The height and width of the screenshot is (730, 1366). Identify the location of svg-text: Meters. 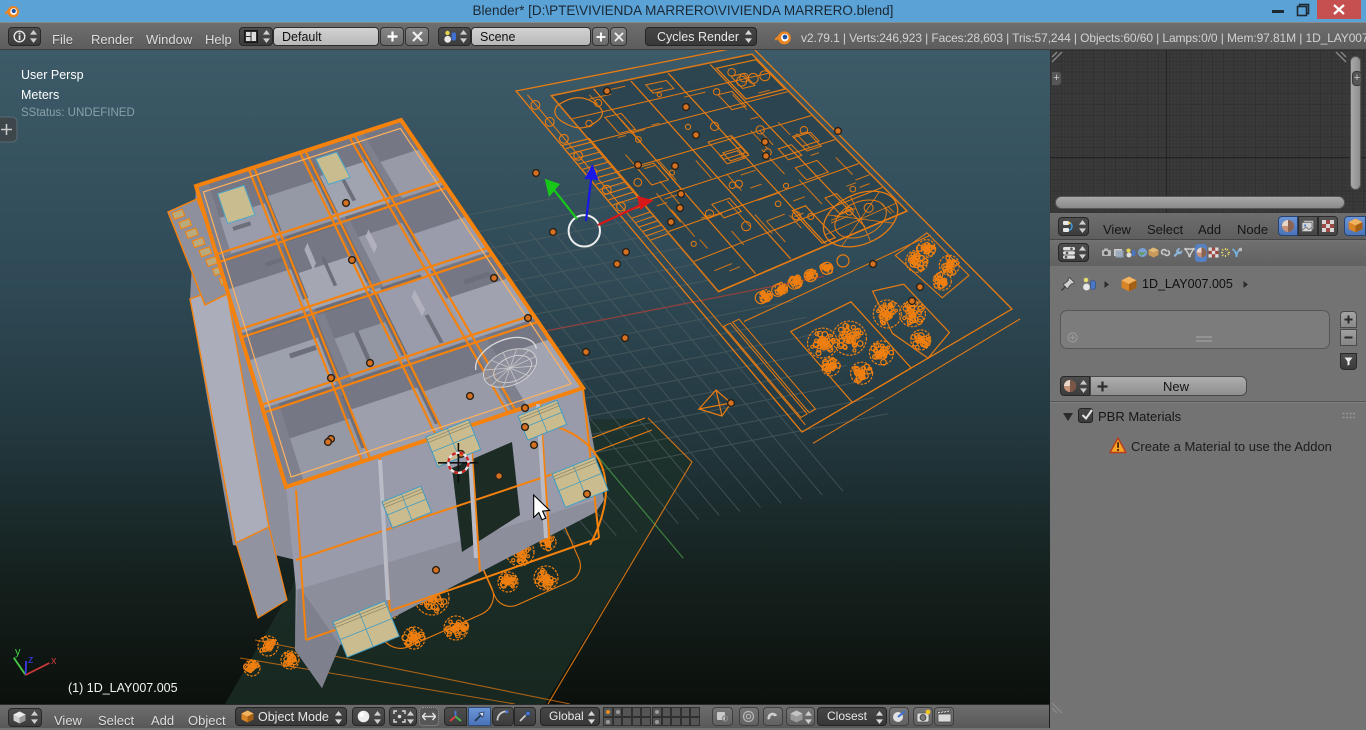
(40, 95).